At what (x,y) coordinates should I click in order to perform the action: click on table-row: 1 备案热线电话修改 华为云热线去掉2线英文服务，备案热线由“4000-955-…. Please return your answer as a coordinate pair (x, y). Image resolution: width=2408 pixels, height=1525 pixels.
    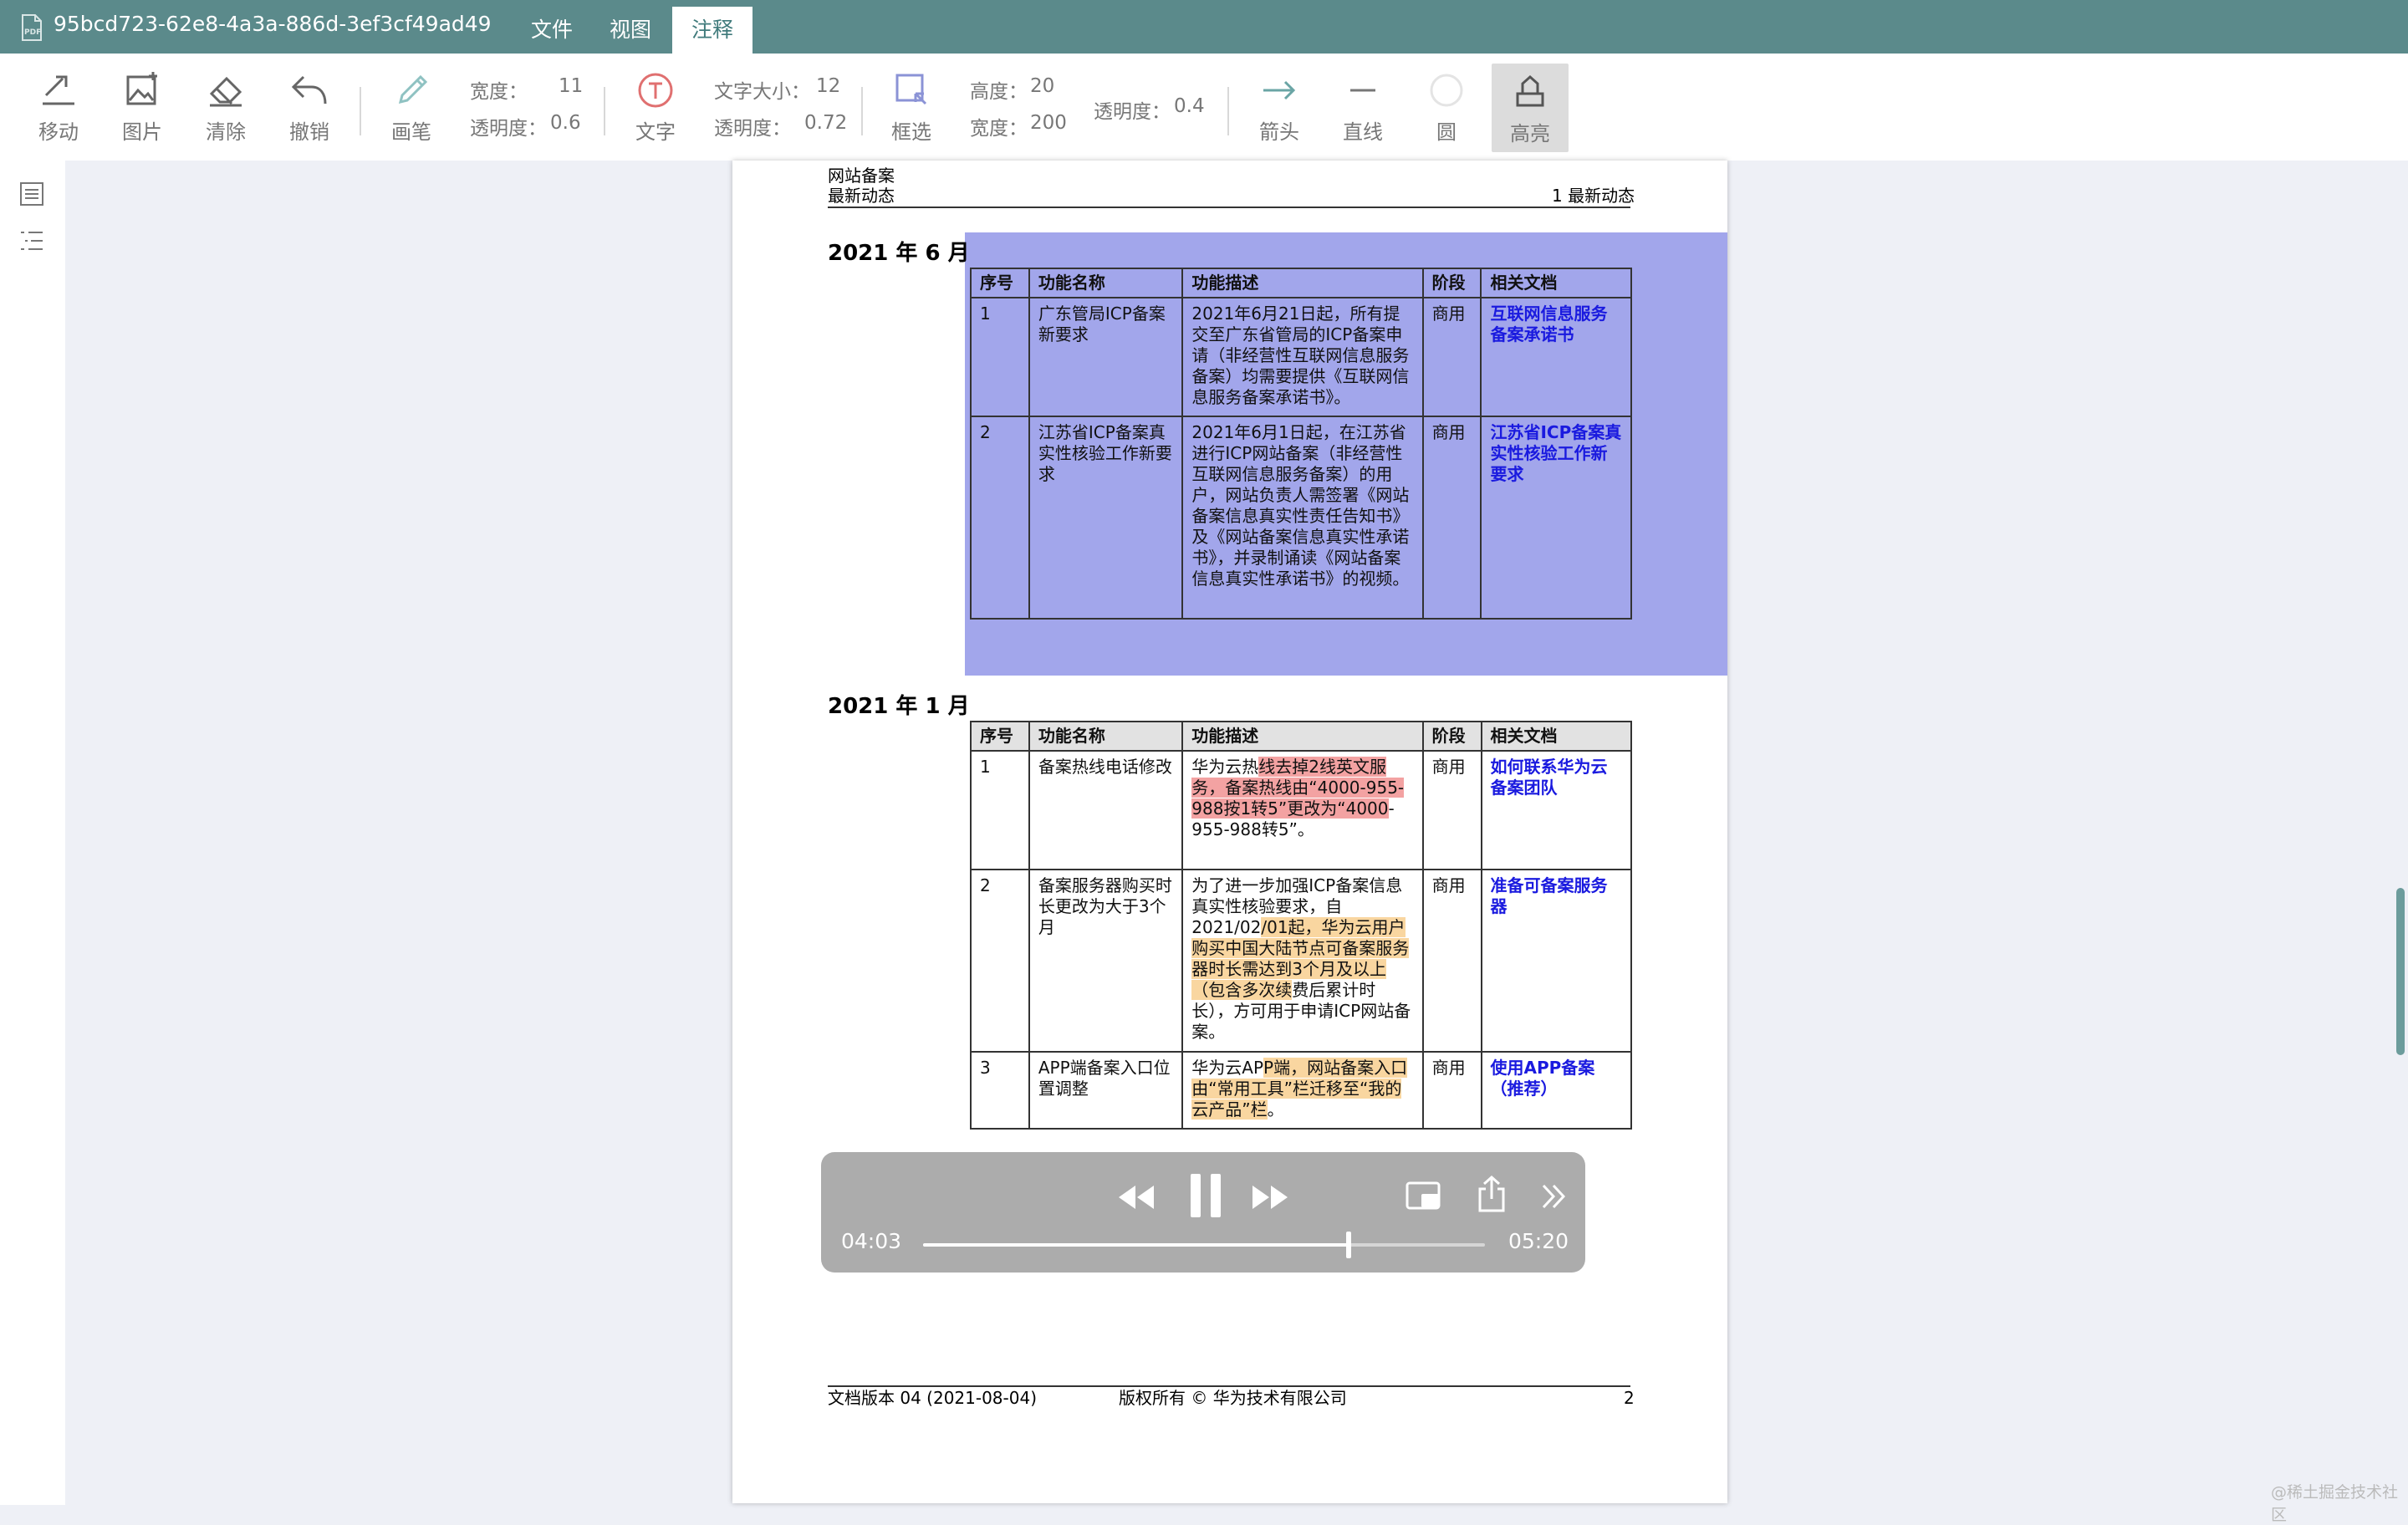
    Looking at the image, I should click on (1301, 810).